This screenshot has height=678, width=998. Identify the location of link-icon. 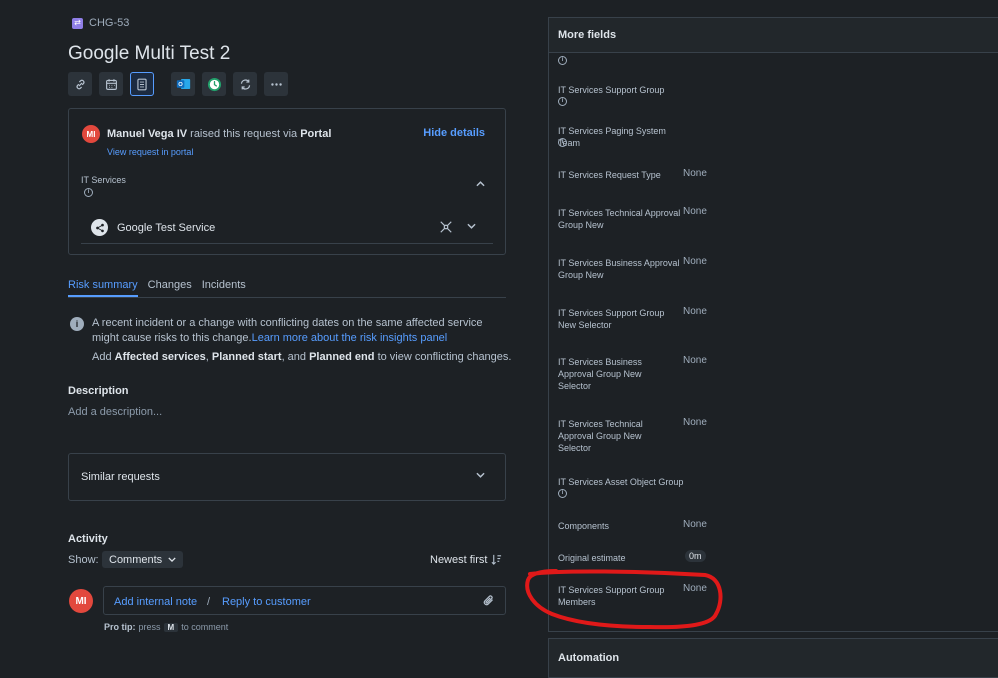
(80, 84).